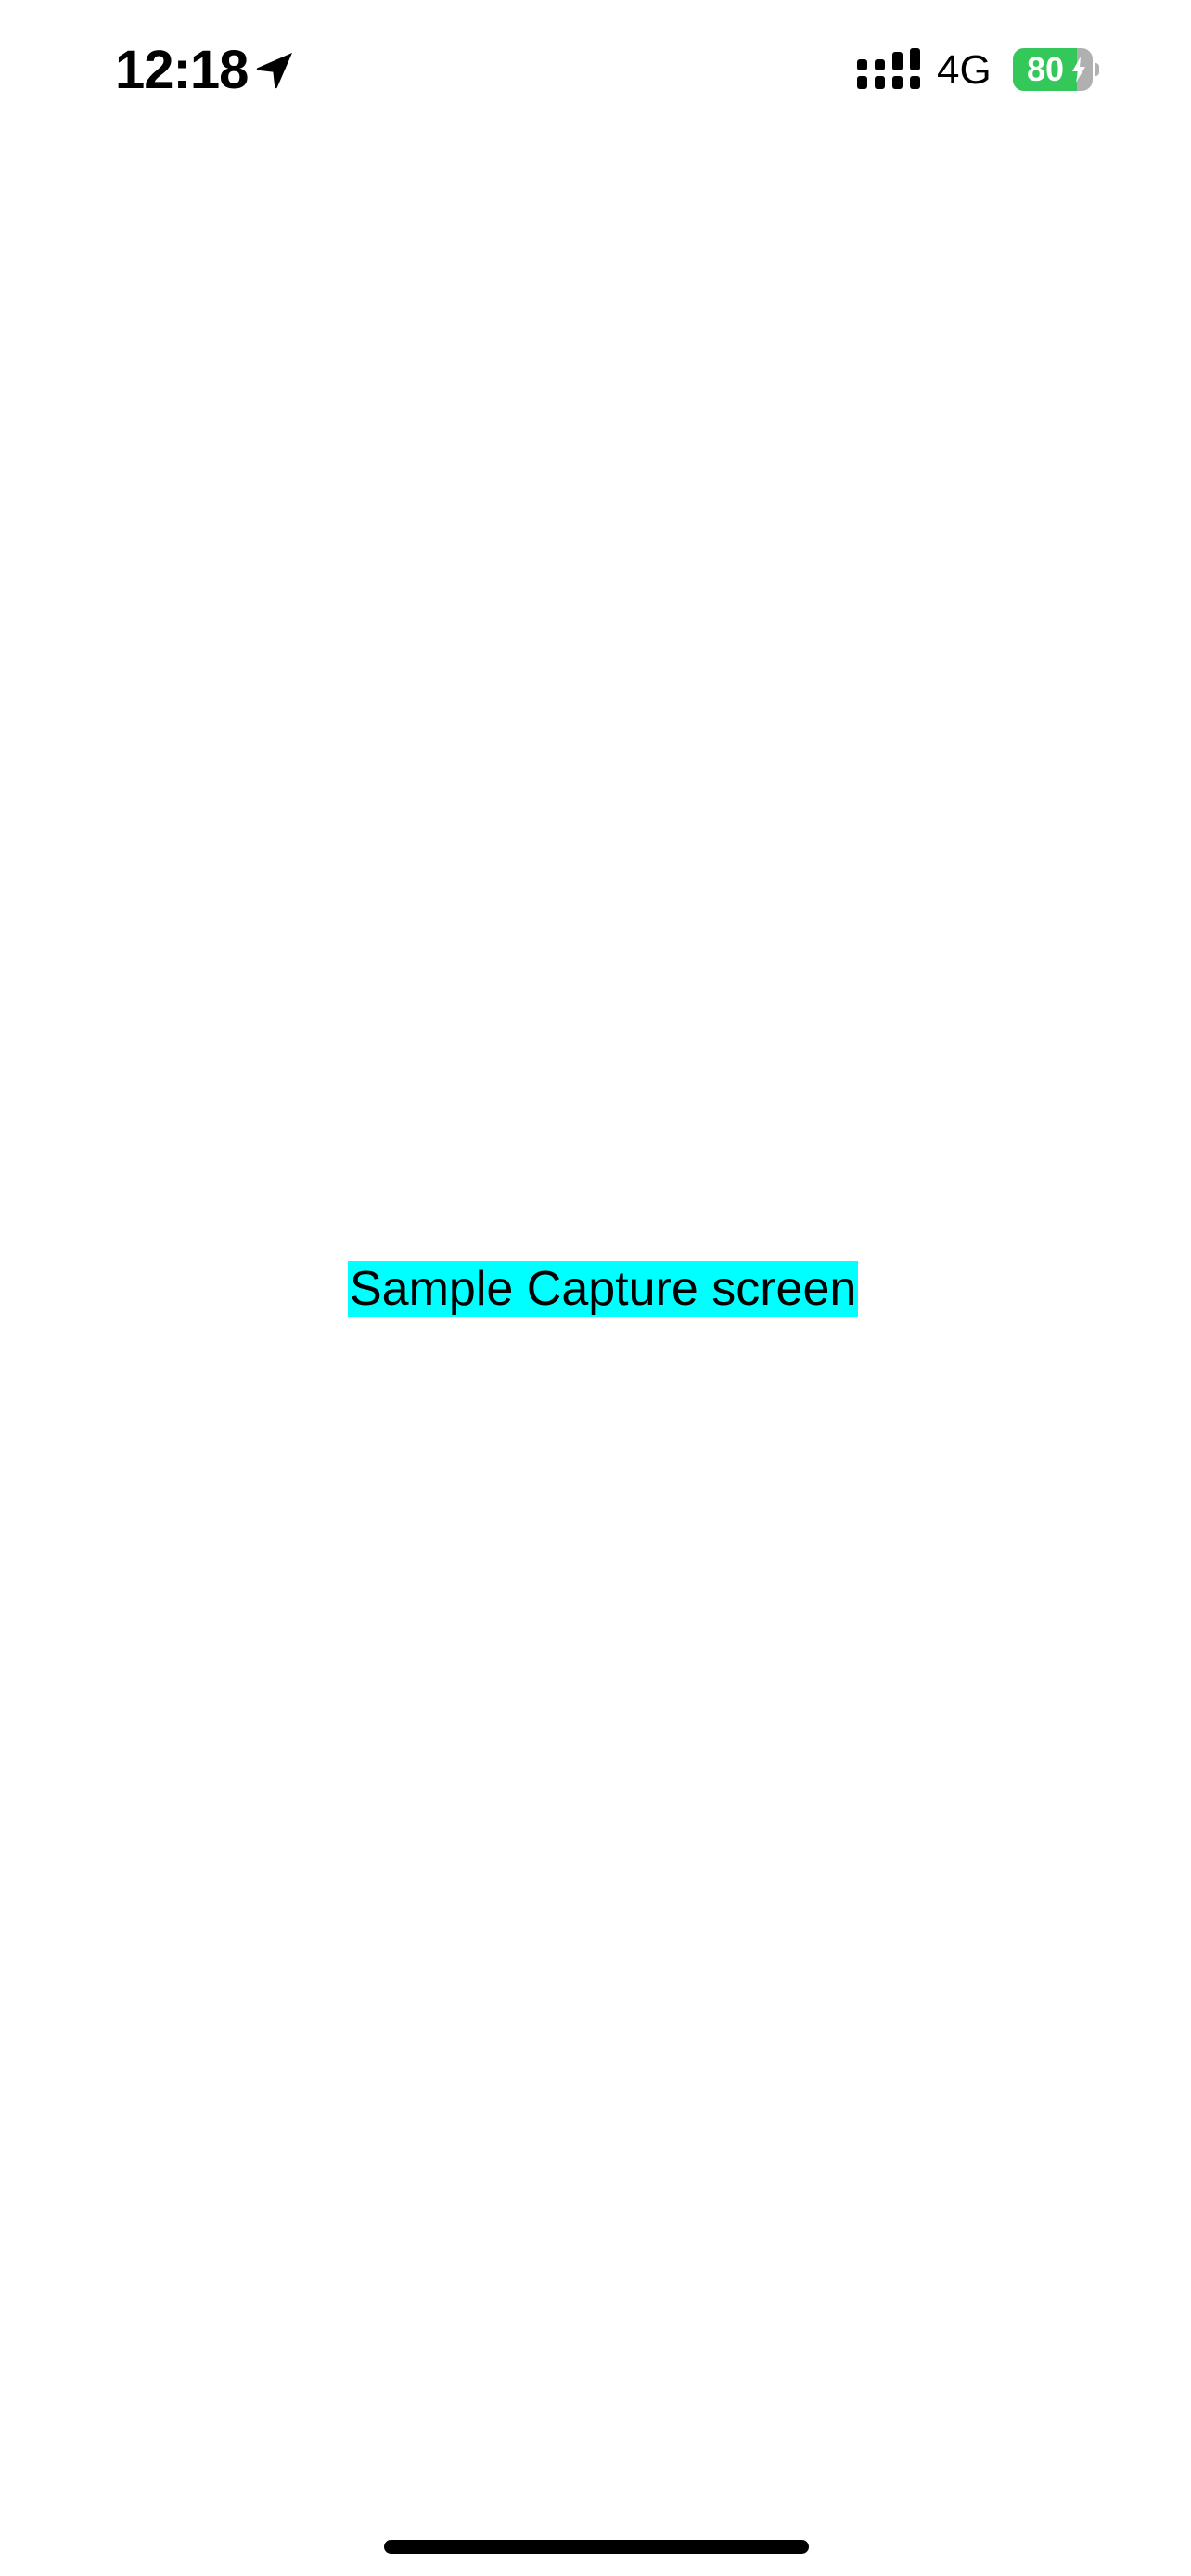  I want to click on home-indicator, so click(597, 2547).